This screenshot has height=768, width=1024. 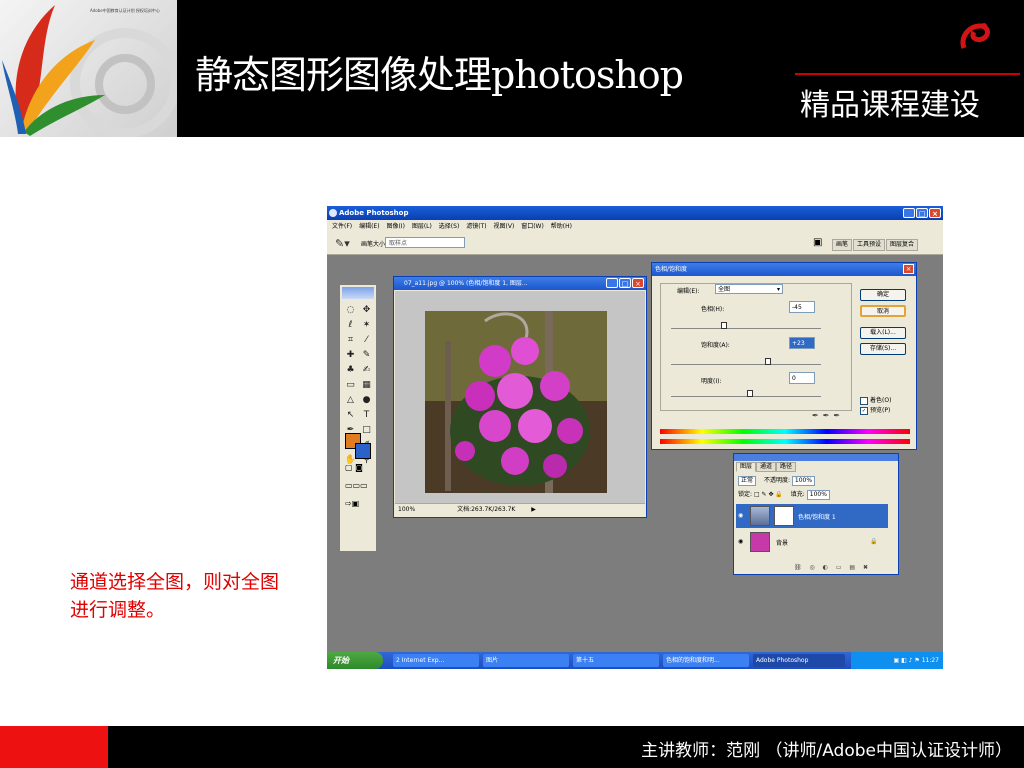 I want to click on palette-titlebar, so click(x=816, y=457).